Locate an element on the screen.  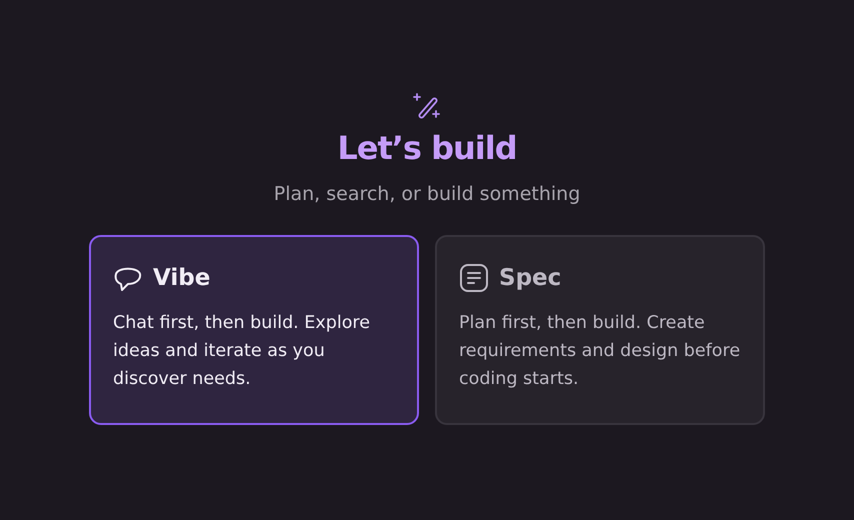
subtitle: Plan, search, or build something is located at coordinates (427, 194).